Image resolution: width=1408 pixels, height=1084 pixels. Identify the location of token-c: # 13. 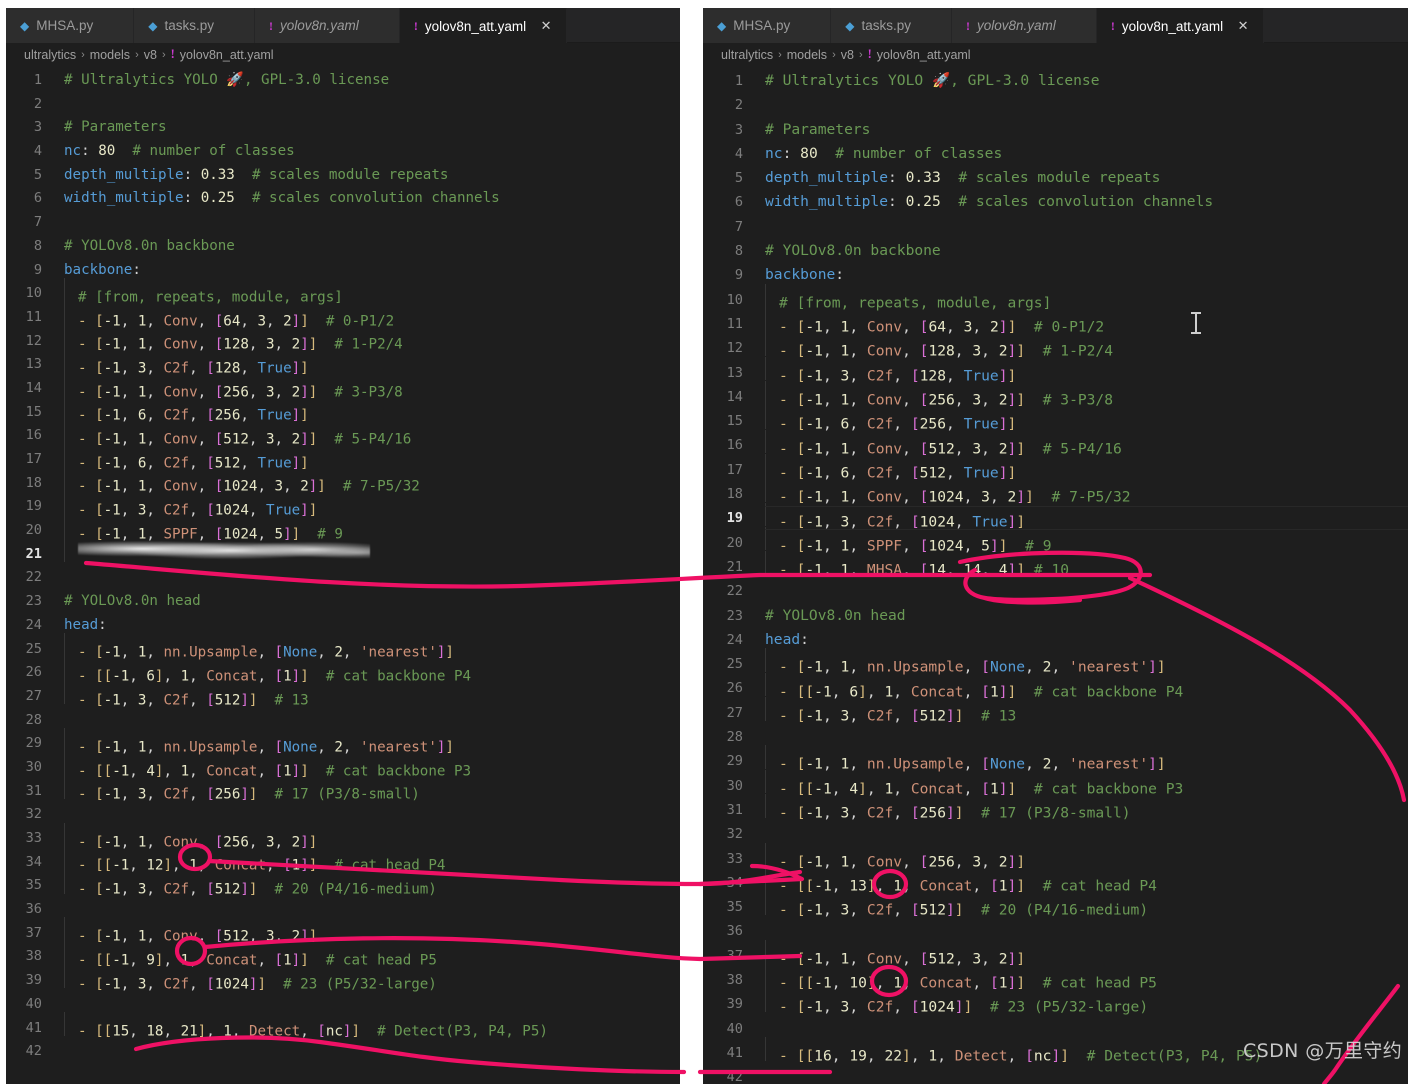
(283, 700).